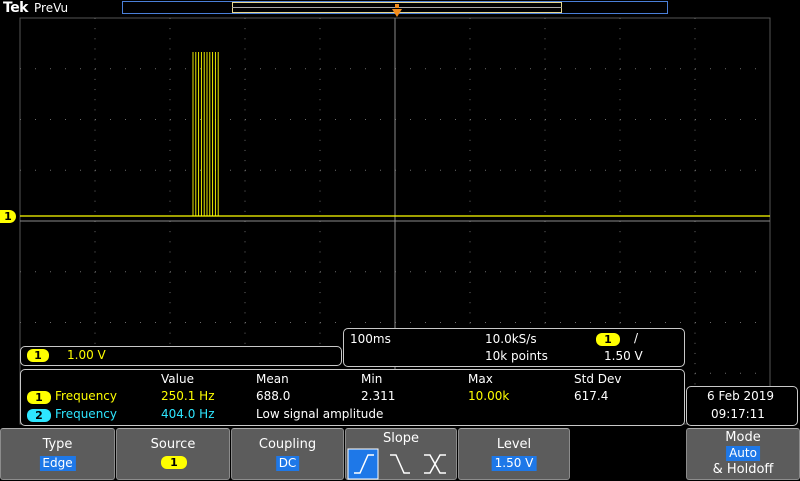 The width and height of the screenshot is (800, 481). Describe the element at coordinates (173, 454) in the screenshot. I see `softkey-source: Source 1` at that location.